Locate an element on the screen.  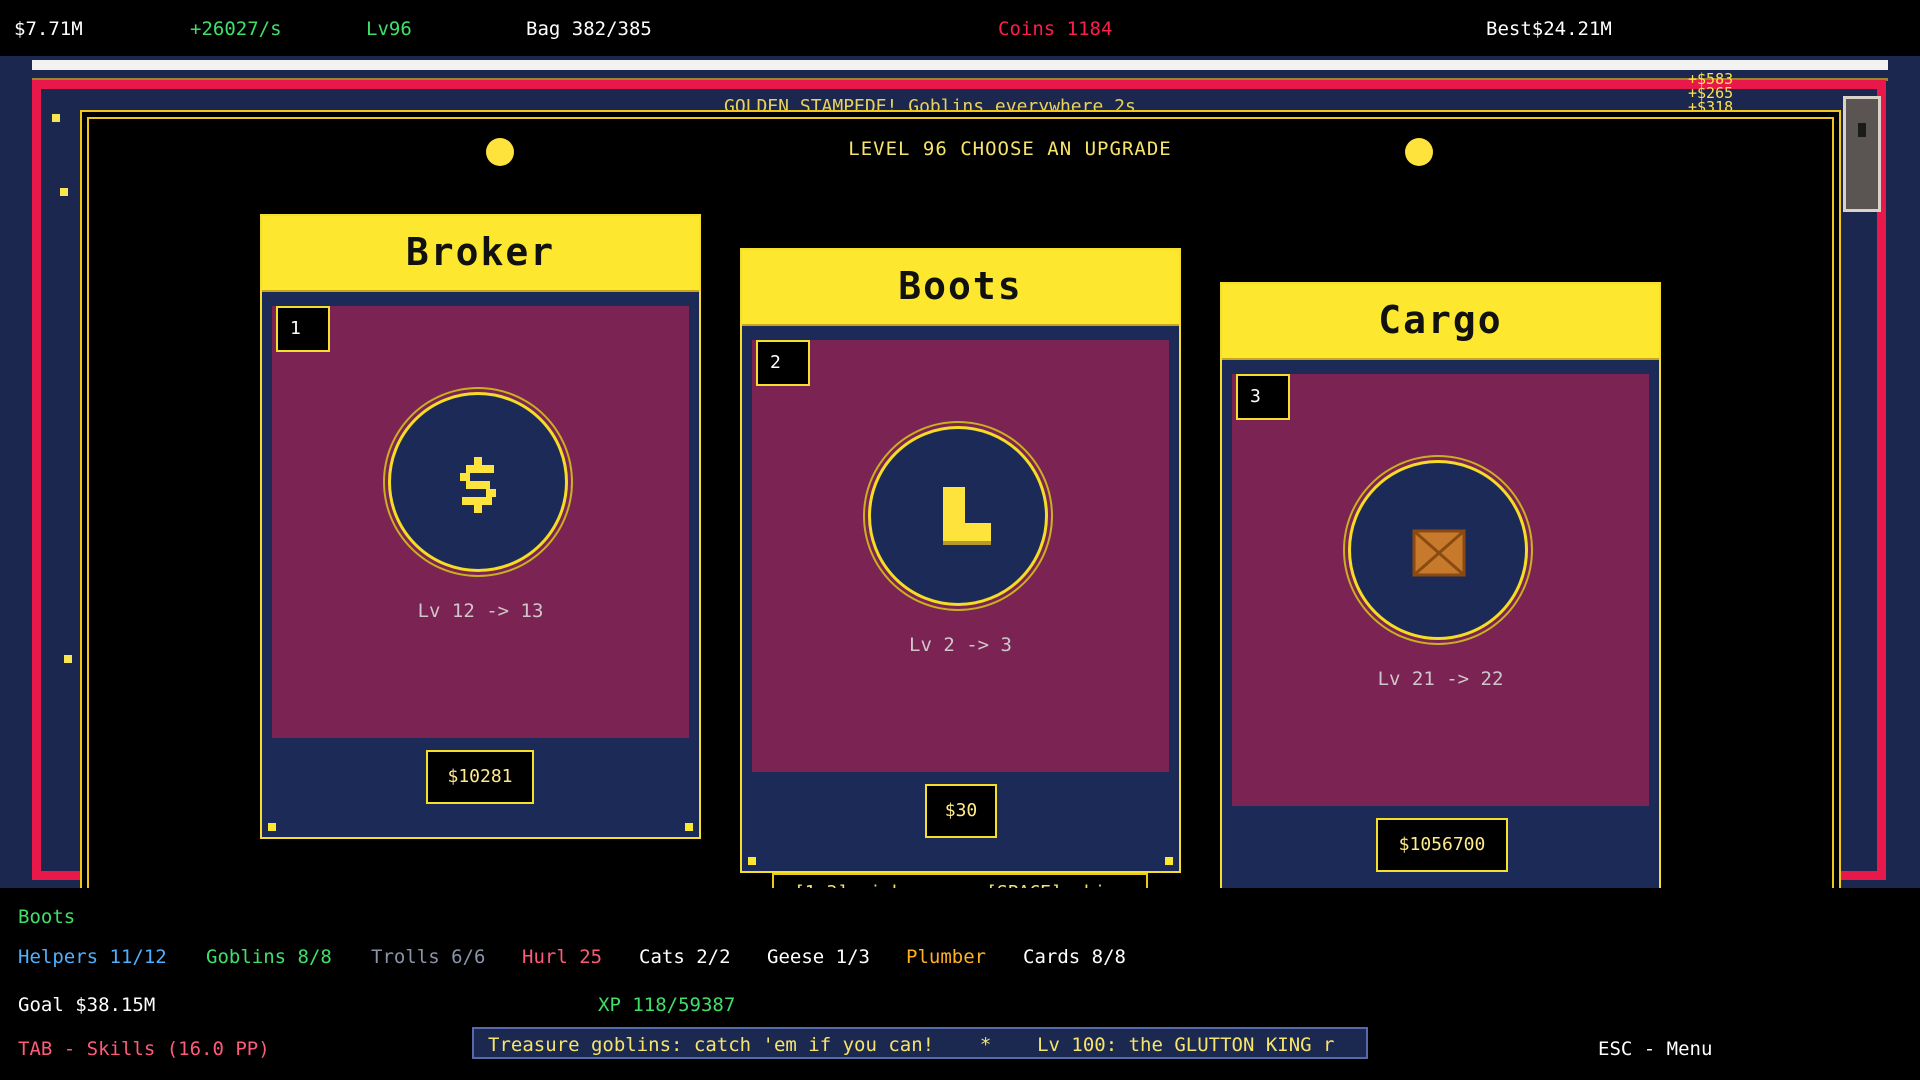
upgrade-card-broker: Broker 1 Lv 12 -> 13 $10281 is located at coordinates (480, 526).